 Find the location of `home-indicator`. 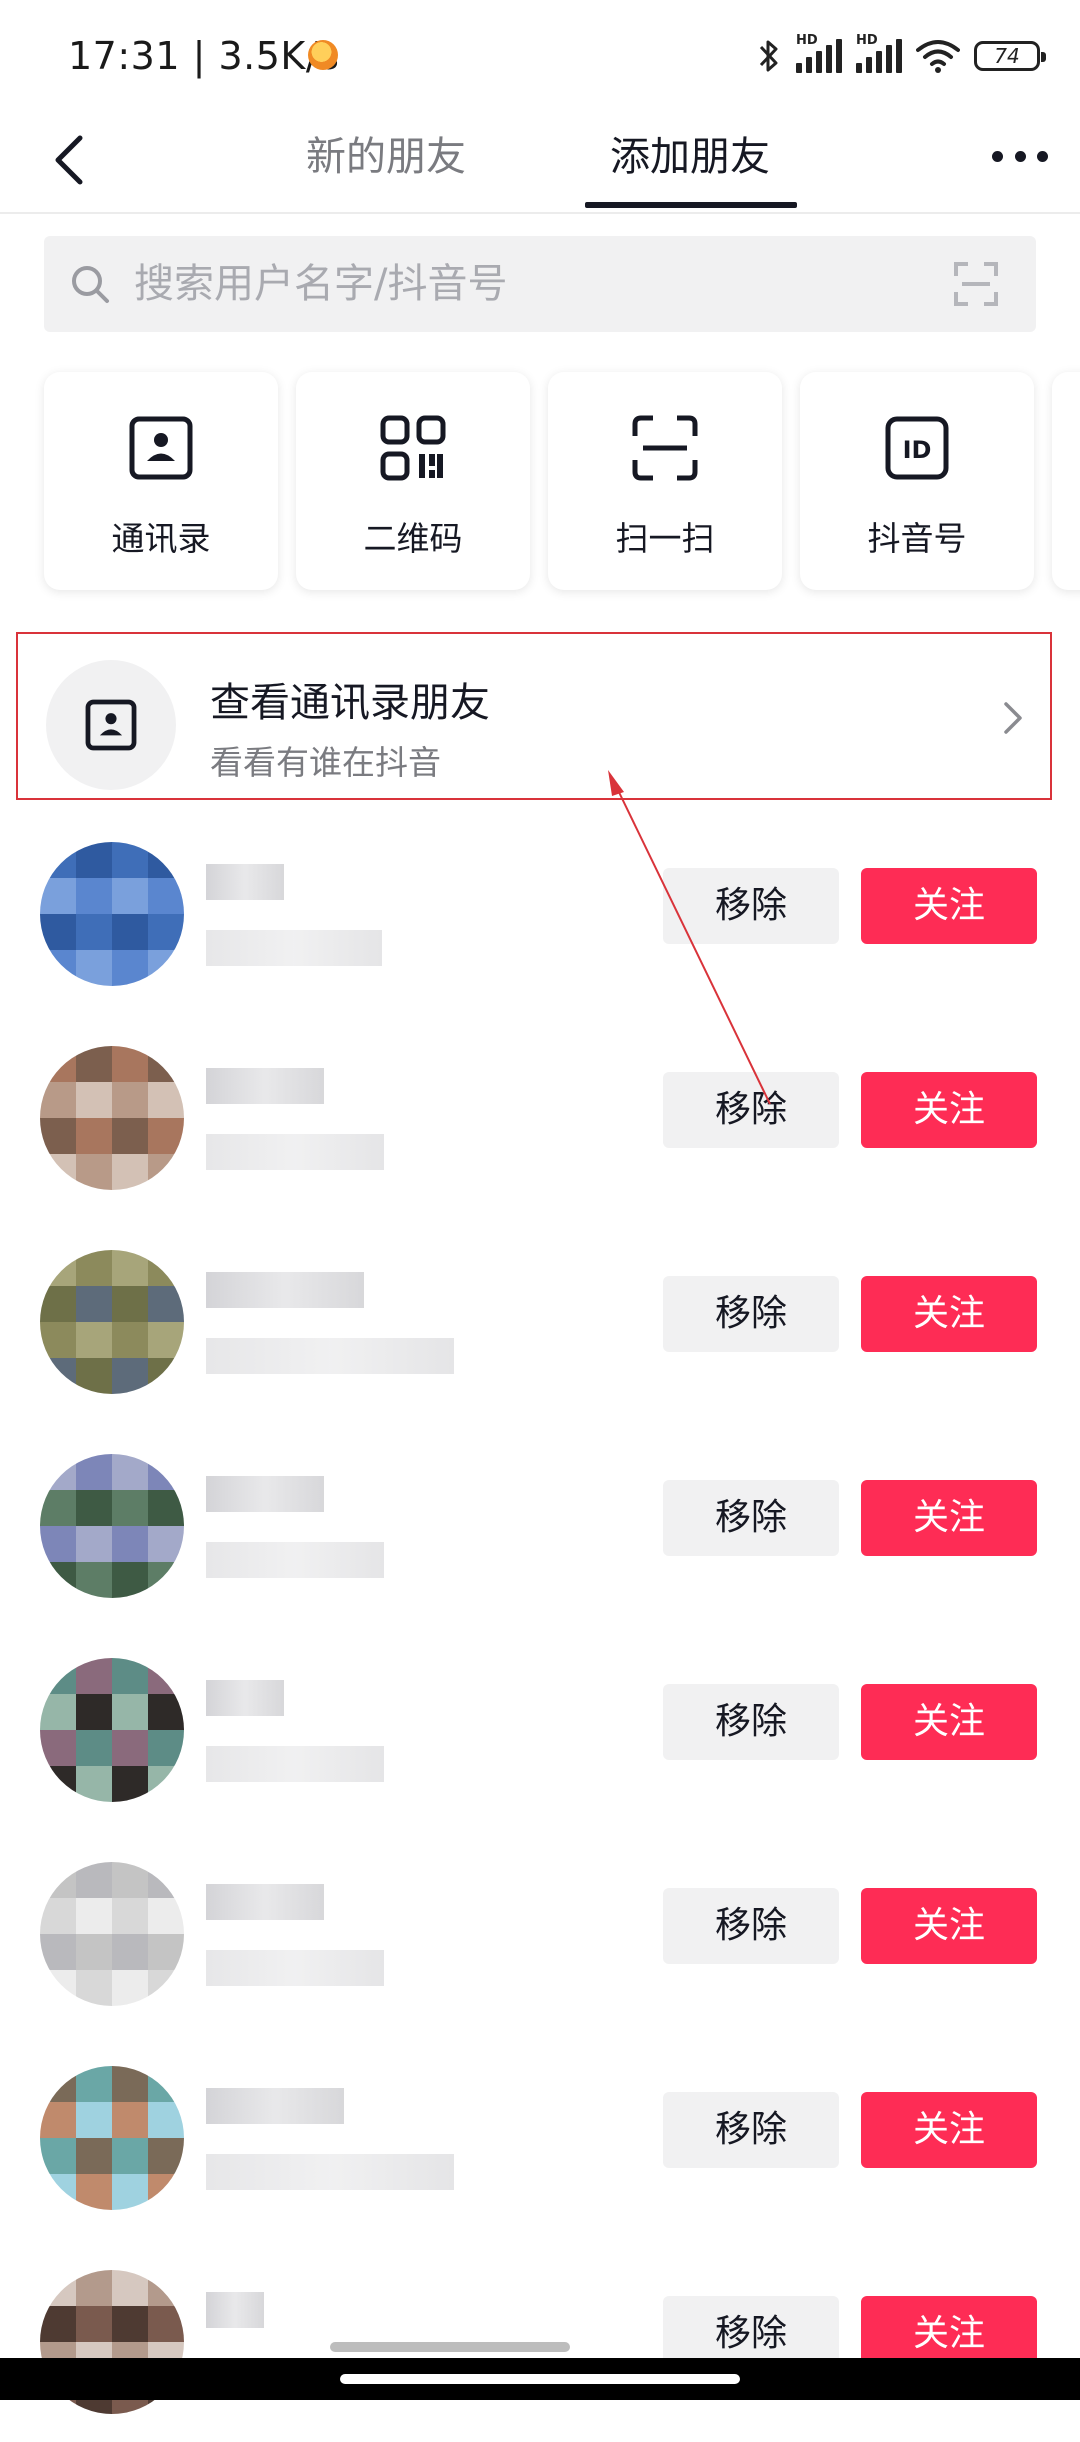

home-indicator is located at coordinates (540, 2379).